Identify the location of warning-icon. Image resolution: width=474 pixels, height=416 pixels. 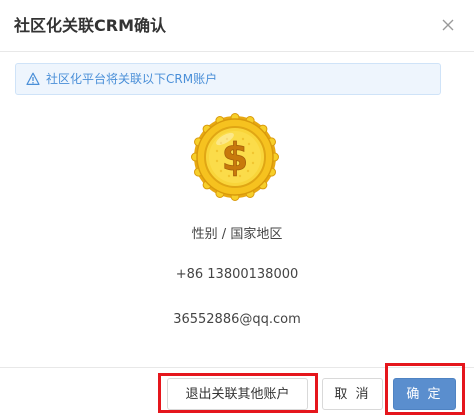
(33, 78).